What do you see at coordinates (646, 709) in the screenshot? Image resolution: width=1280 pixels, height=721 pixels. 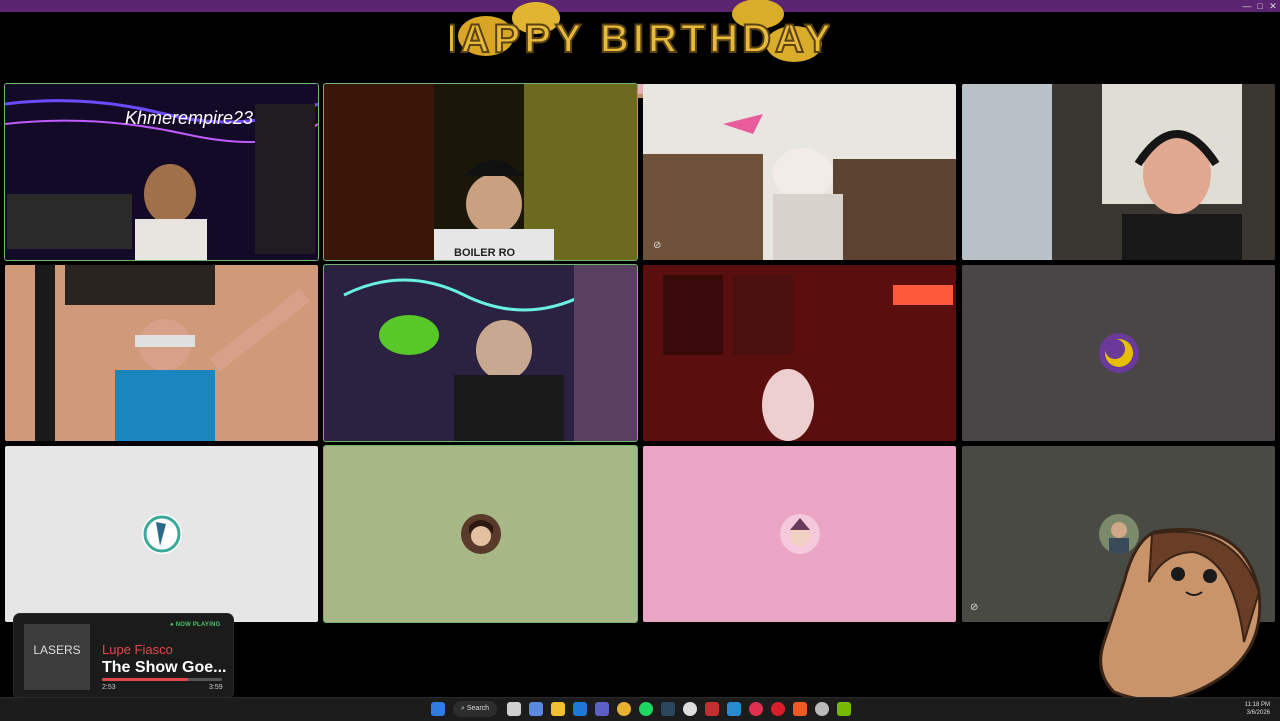 I see `spotify-icon` at bounding box center [646, 709].